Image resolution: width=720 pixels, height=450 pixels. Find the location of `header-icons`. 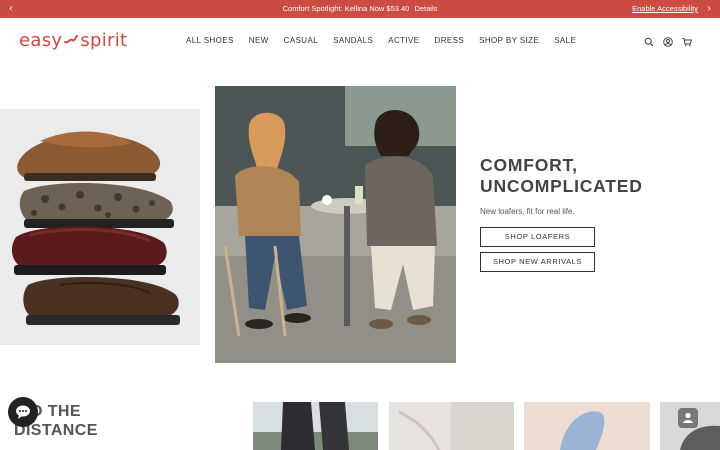

header-icons is located at coordinates (668, 42).